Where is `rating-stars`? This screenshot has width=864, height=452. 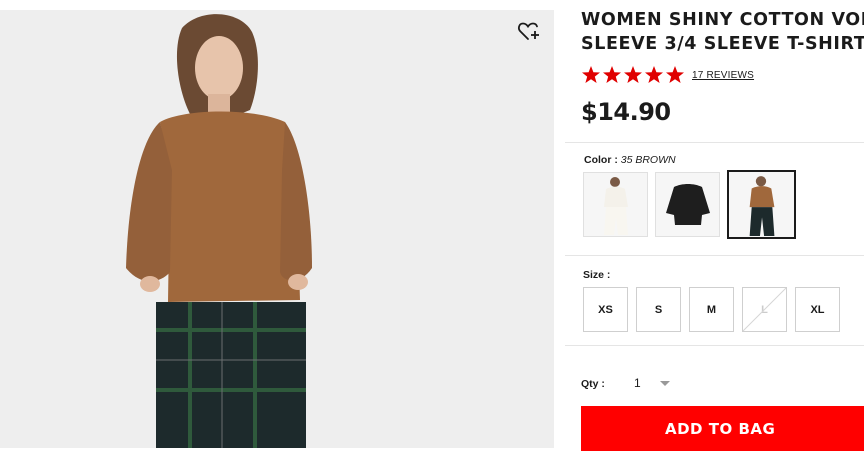 rating-stars is located at coordinates (633, 75).